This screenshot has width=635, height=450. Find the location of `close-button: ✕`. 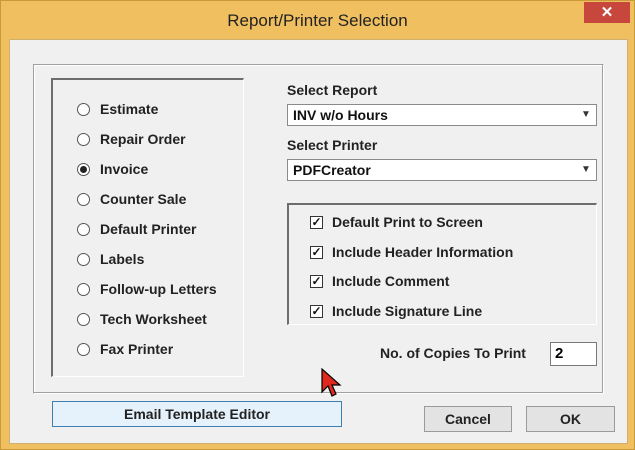

close-button: ✕ is located at coordinates (607, 12).